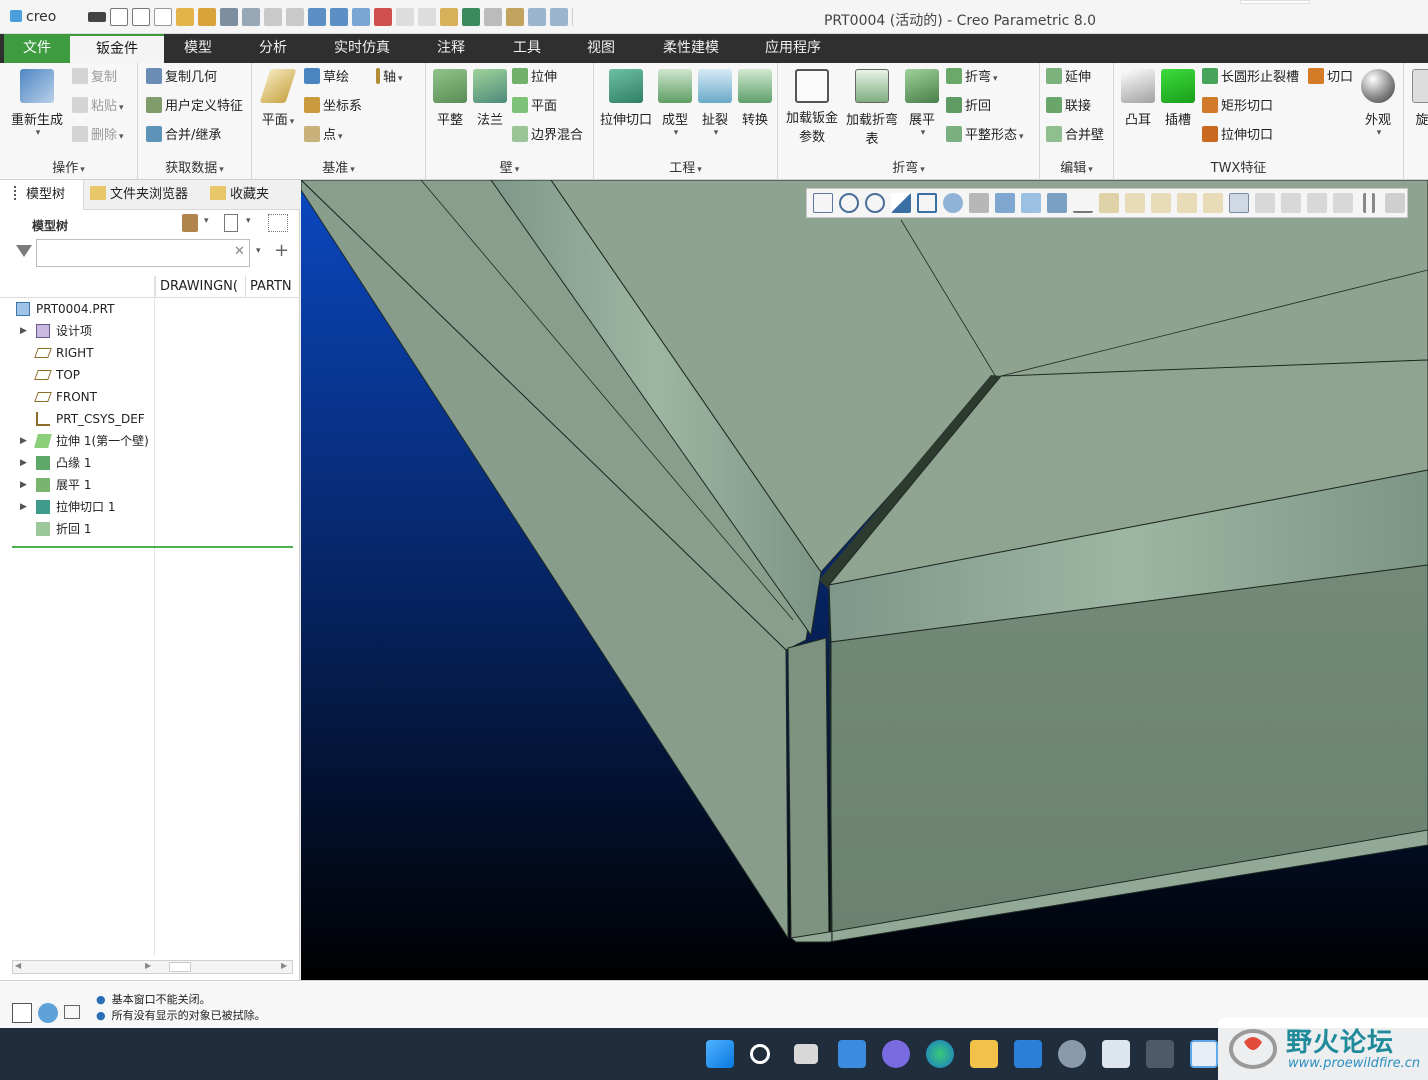 The width and height of the screenshot is (1428, 1080). What do you see at coordinates (163, 17) in the screenshot?
I see `new-file-icon` at bounding box center [163, 17].